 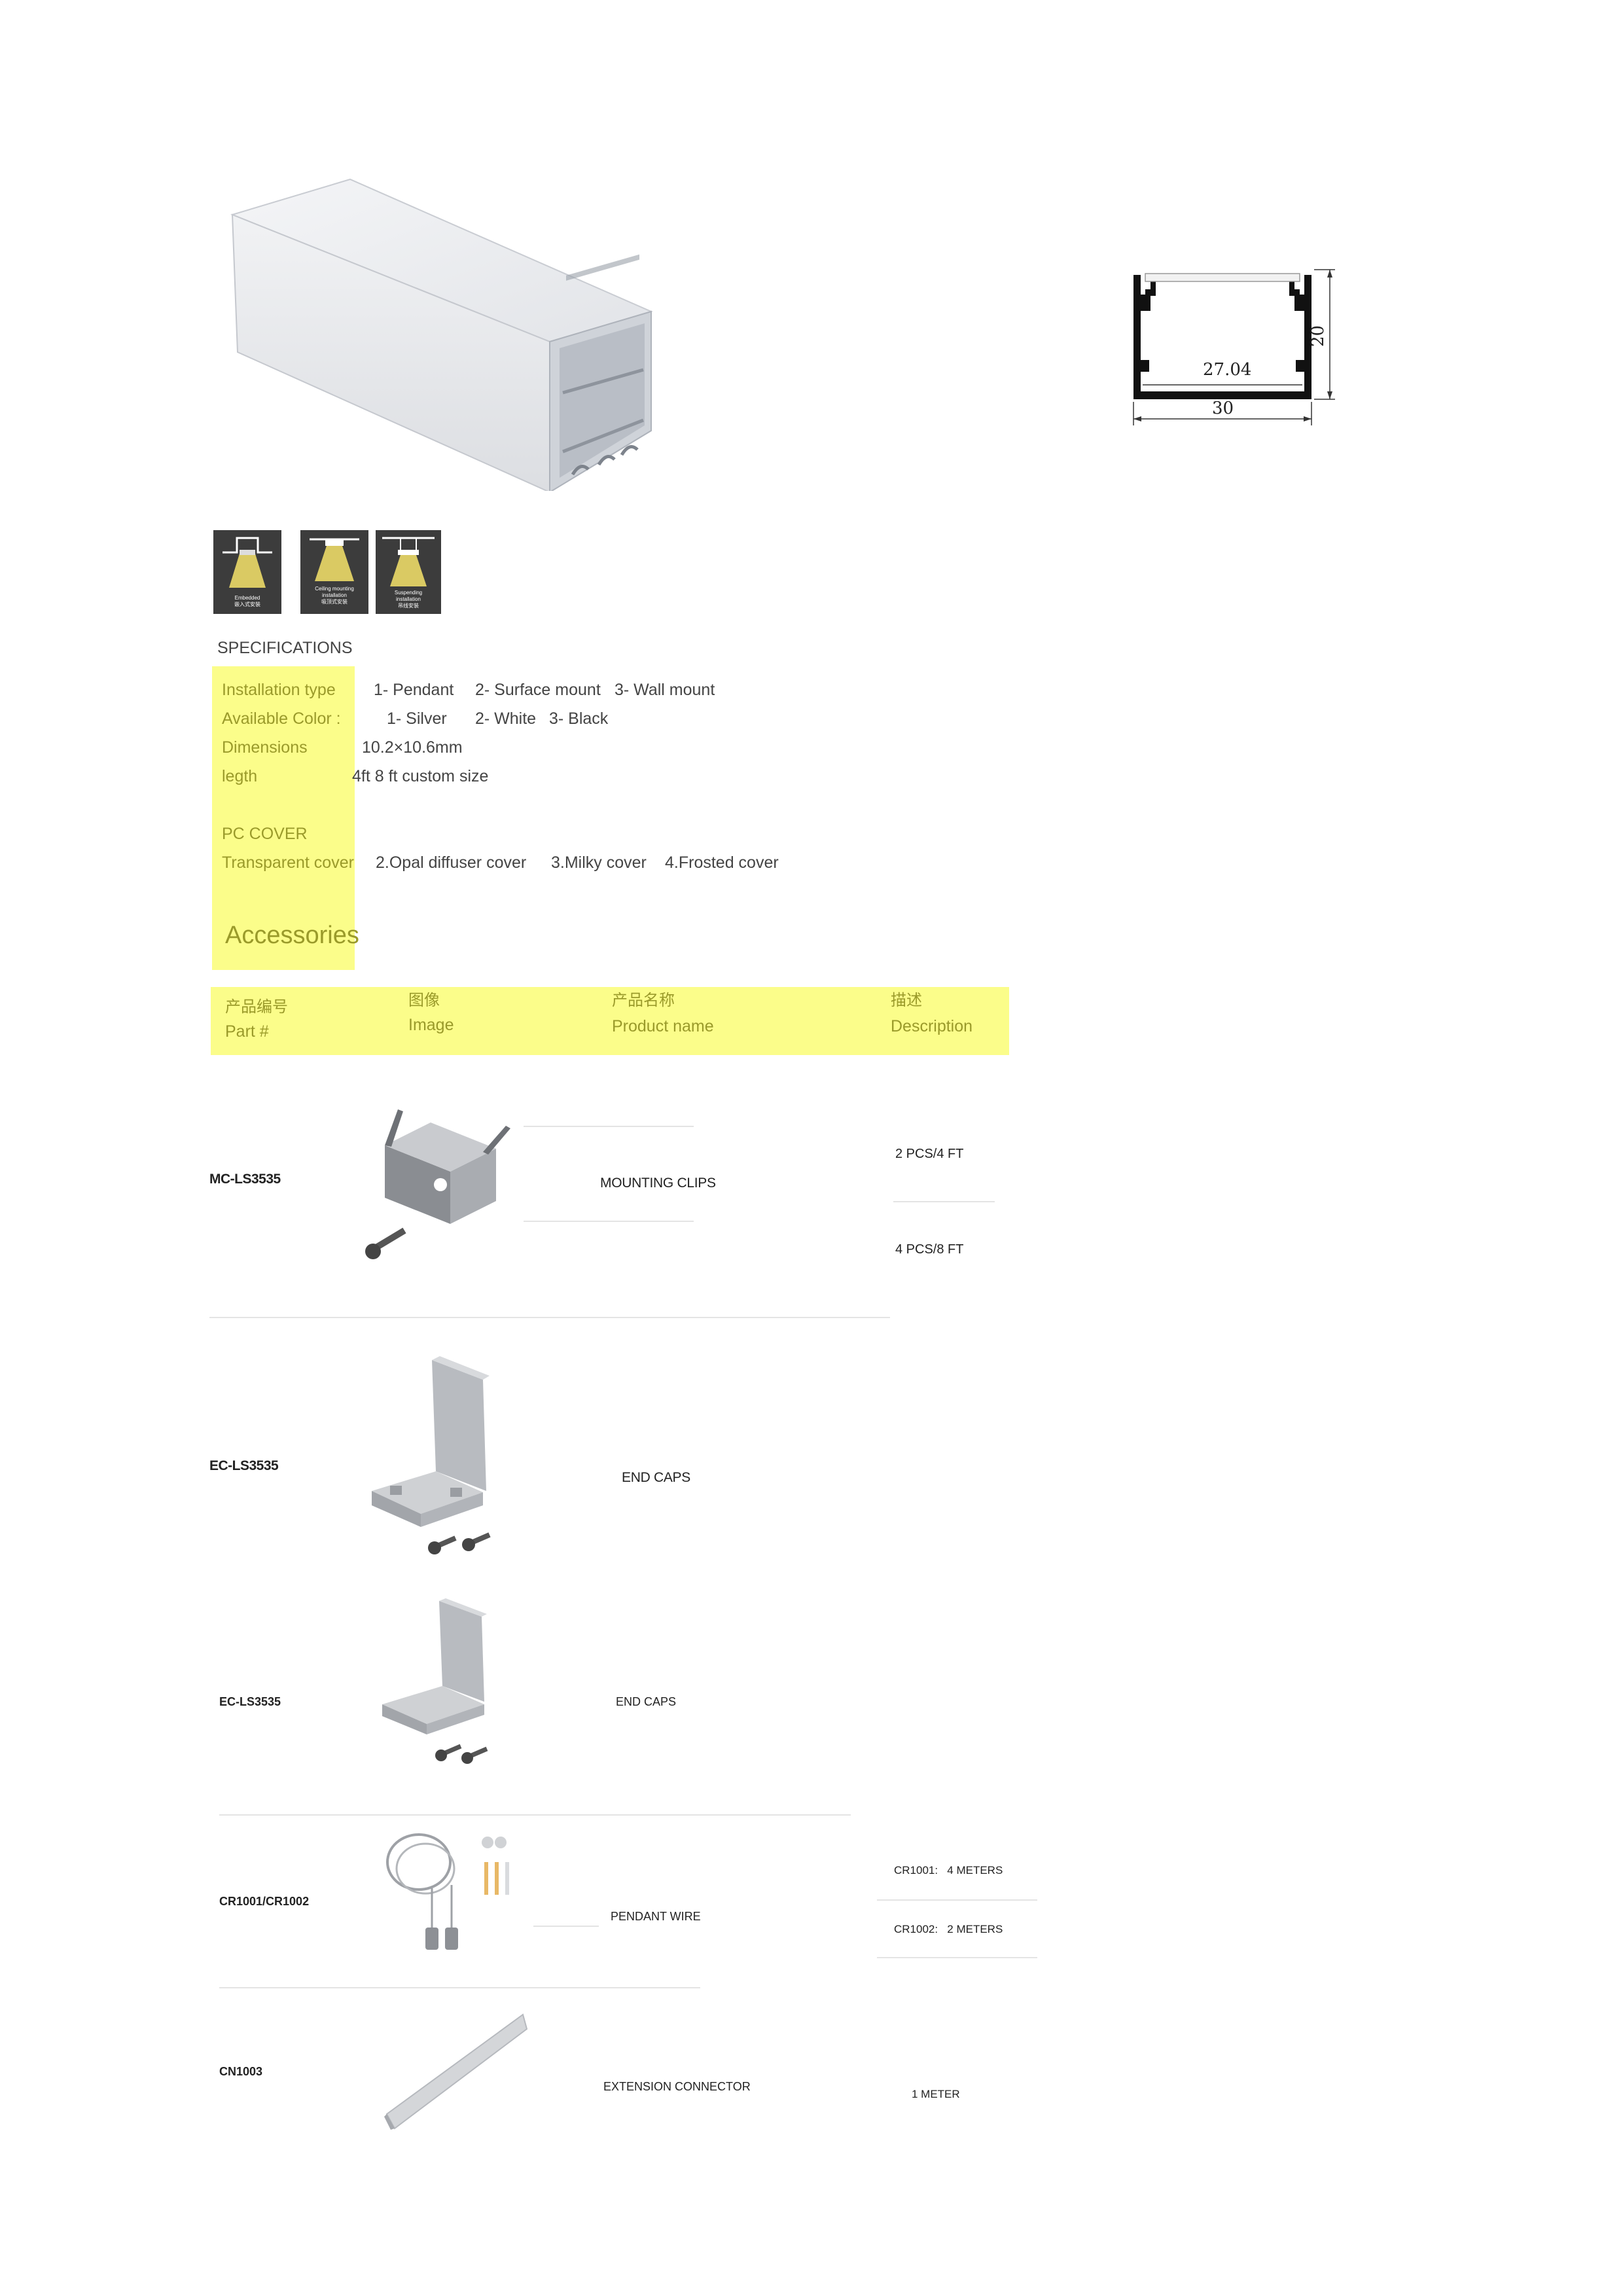 I want to click on installation-value-3: 3- Wall mount, so click(x=665, y=690).